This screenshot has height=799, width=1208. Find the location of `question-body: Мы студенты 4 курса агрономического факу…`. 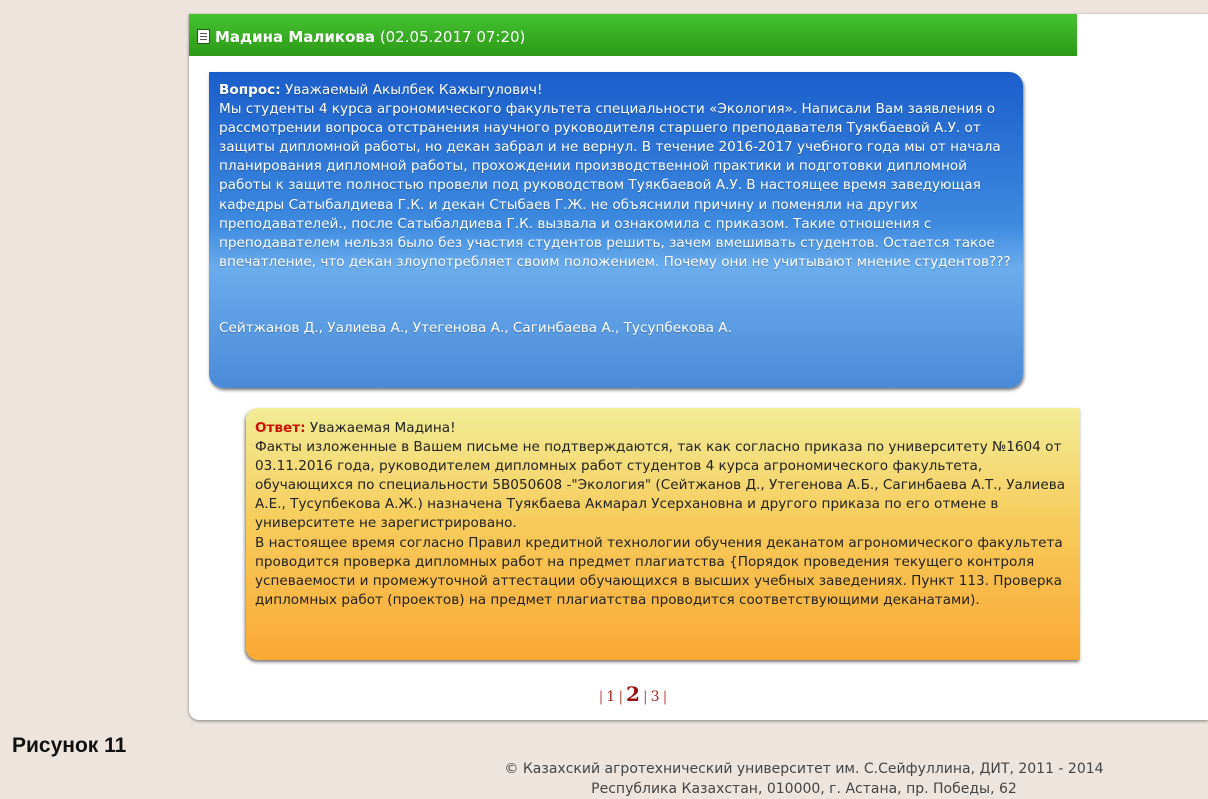

question-body: Мы студенты 4 курса агрономического факу… is located at coordinates (615, 185).